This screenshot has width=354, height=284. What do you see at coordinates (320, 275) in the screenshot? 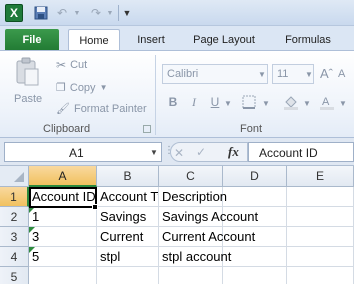
I see `cell-e5` at bounding box center [320, 275].